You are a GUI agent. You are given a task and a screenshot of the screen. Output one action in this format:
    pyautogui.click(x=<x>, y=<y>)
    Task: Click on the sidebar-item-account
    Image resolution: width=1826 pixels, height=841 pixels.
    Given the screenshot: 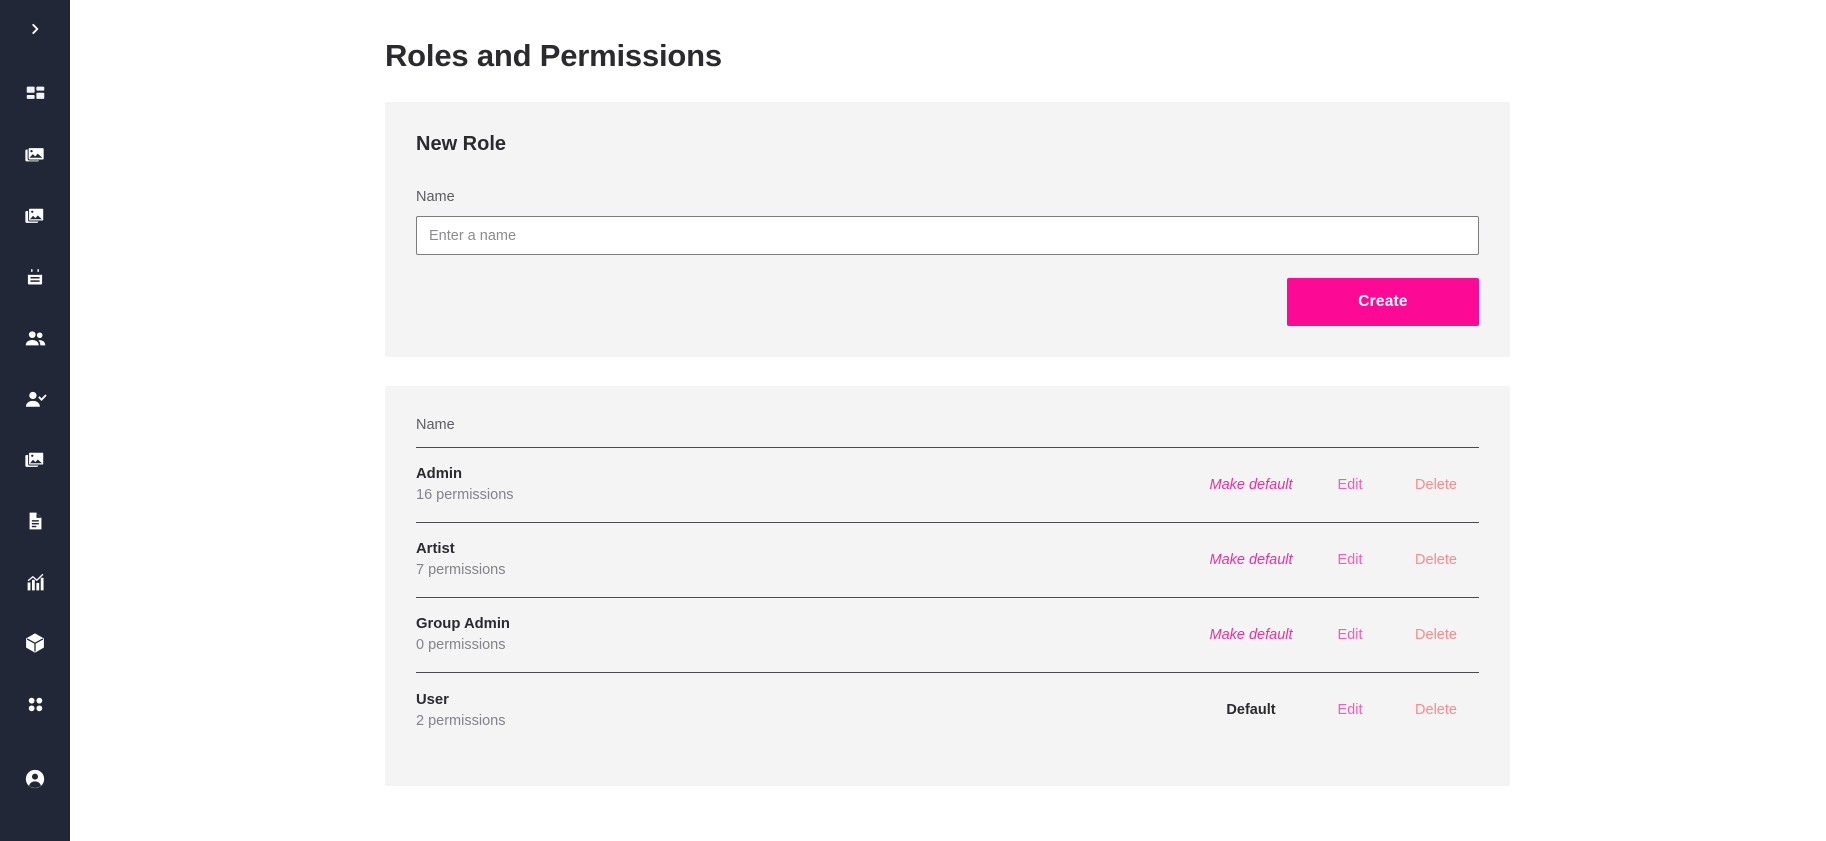 What is the action you would take?
    pyautogui.click(x=35, y=779)
    